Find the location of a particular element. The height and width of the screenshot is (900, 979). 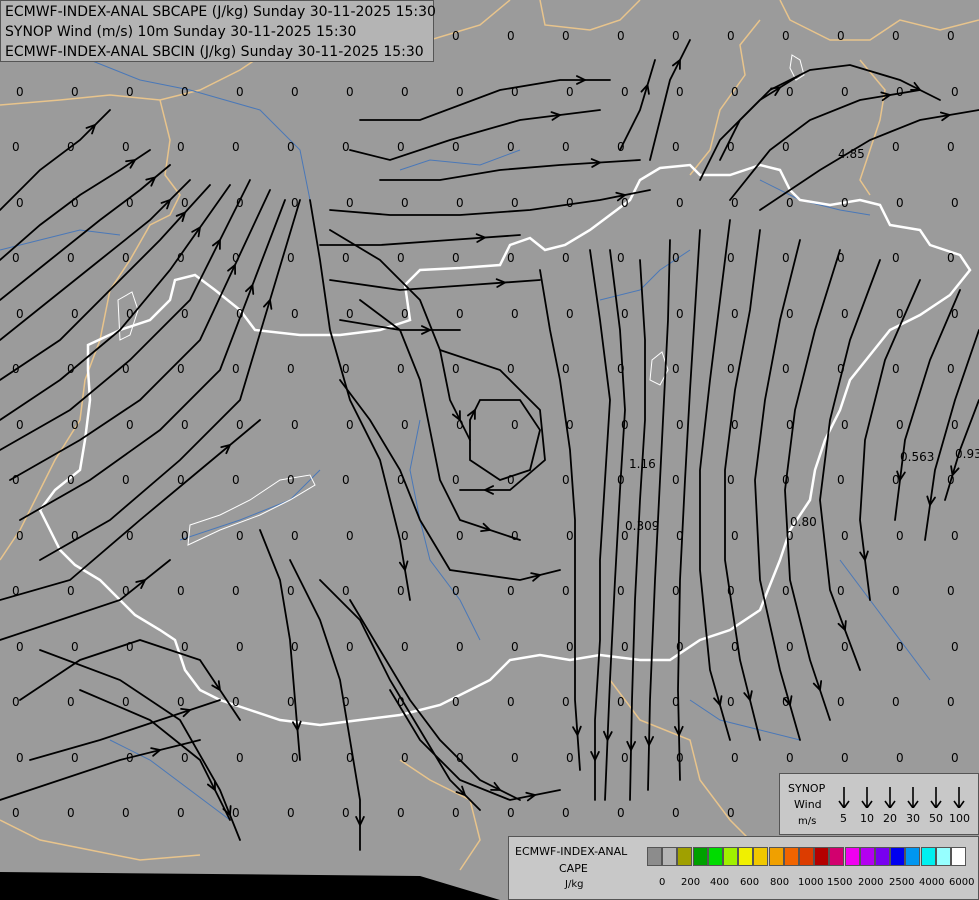

wind-legend: SYNOP Wind m/s 5 10 20 30 50 100 is located at coordinates (879, 804).